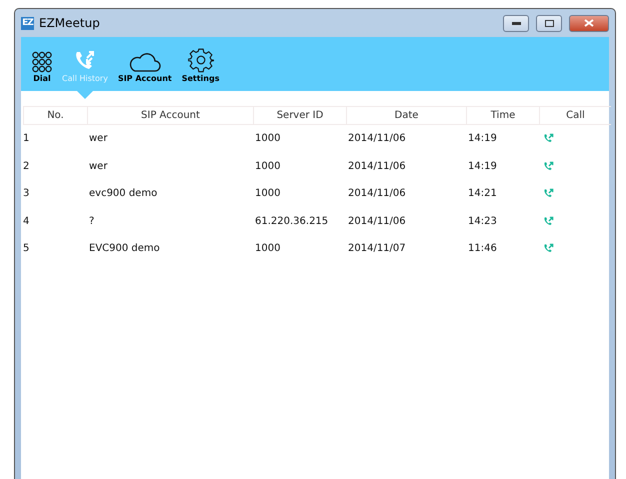  I want to click on maximize-icon, so click(549, 23).